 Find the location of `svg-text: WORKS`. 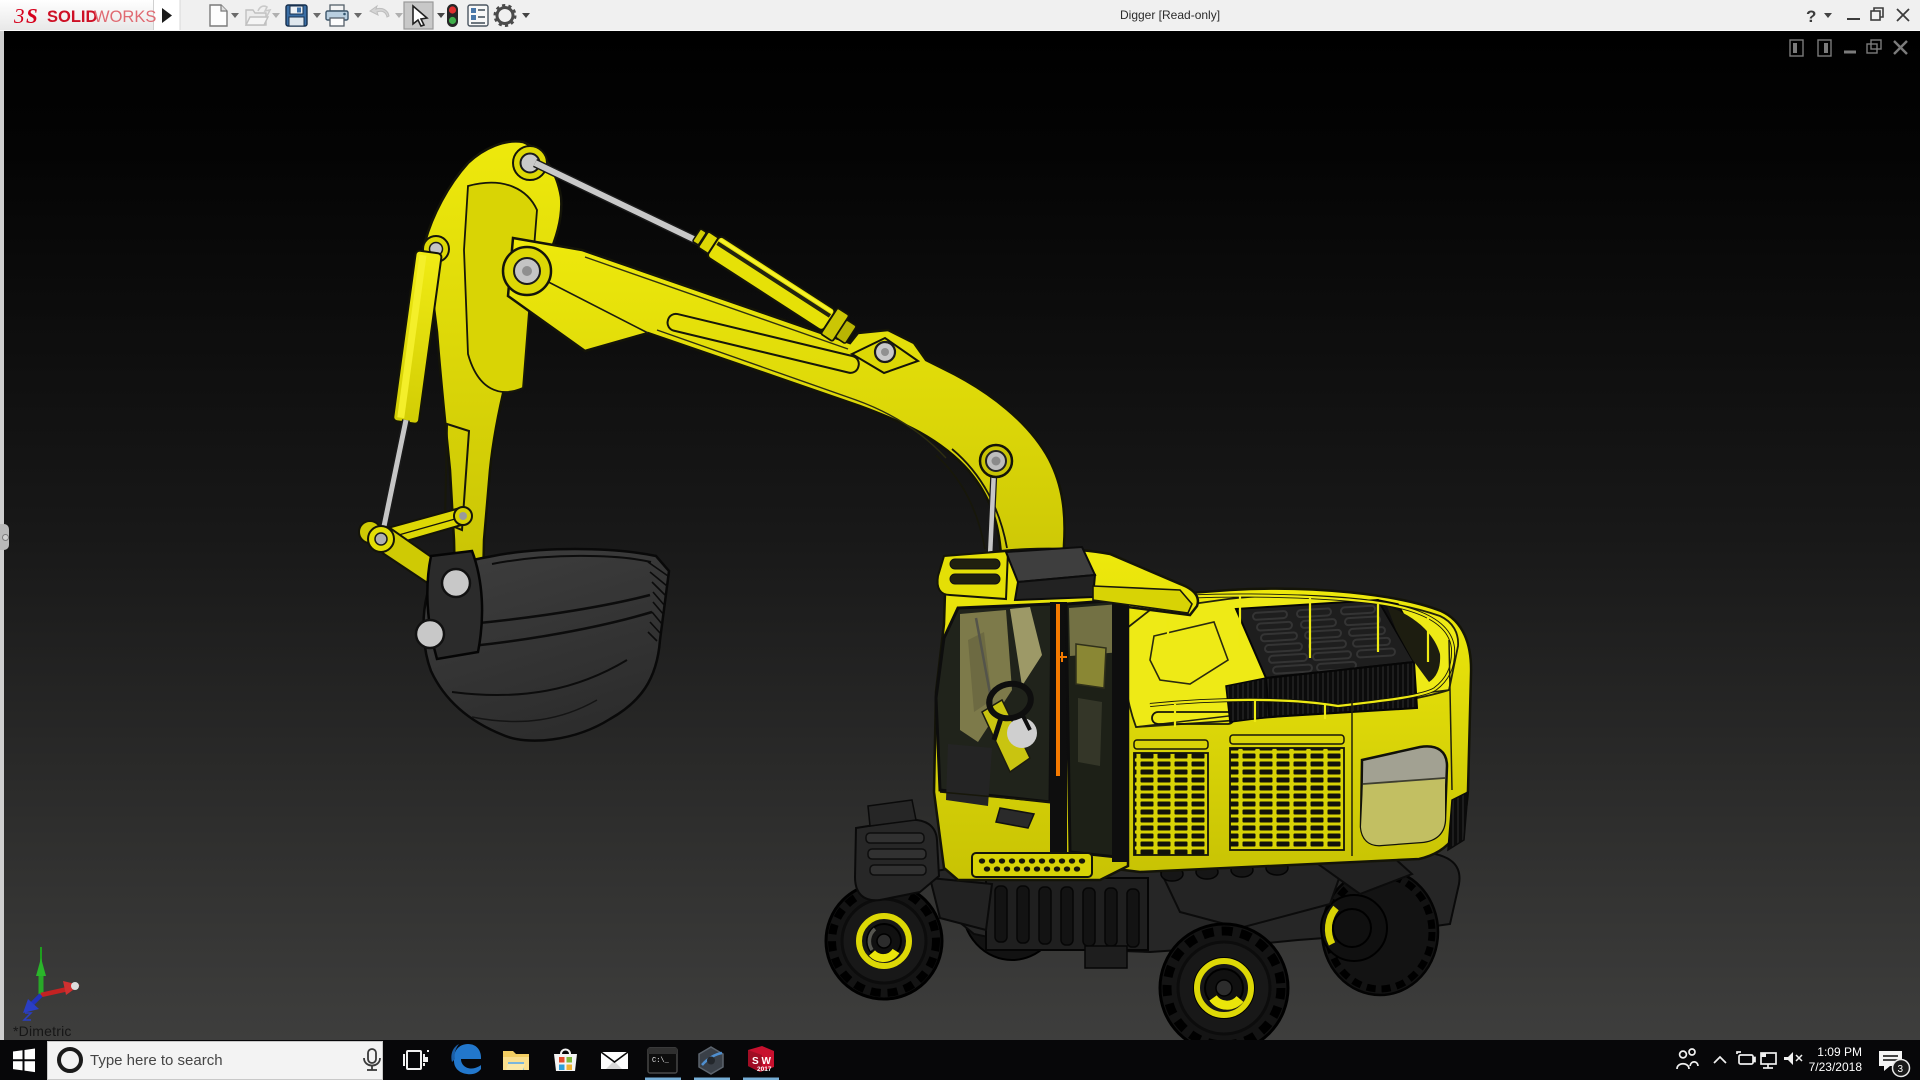

svg-text: WORKS is located at coordinates (125, 17).